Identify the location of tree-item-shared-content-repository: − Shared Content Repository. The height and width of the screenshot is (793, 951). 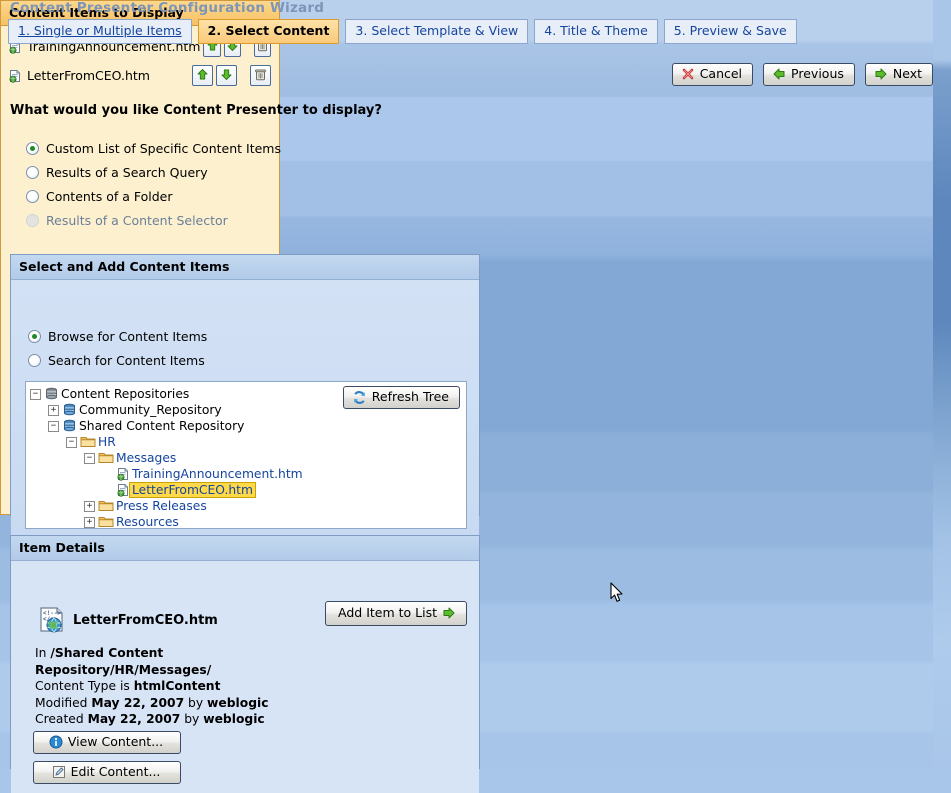
(167, 426).